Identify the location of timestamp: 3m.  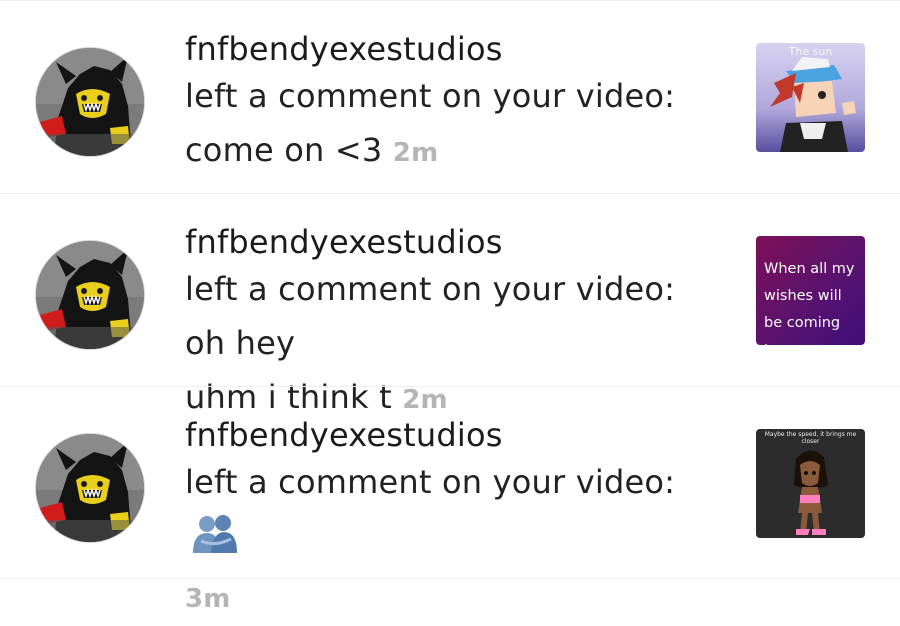
(208, 599).